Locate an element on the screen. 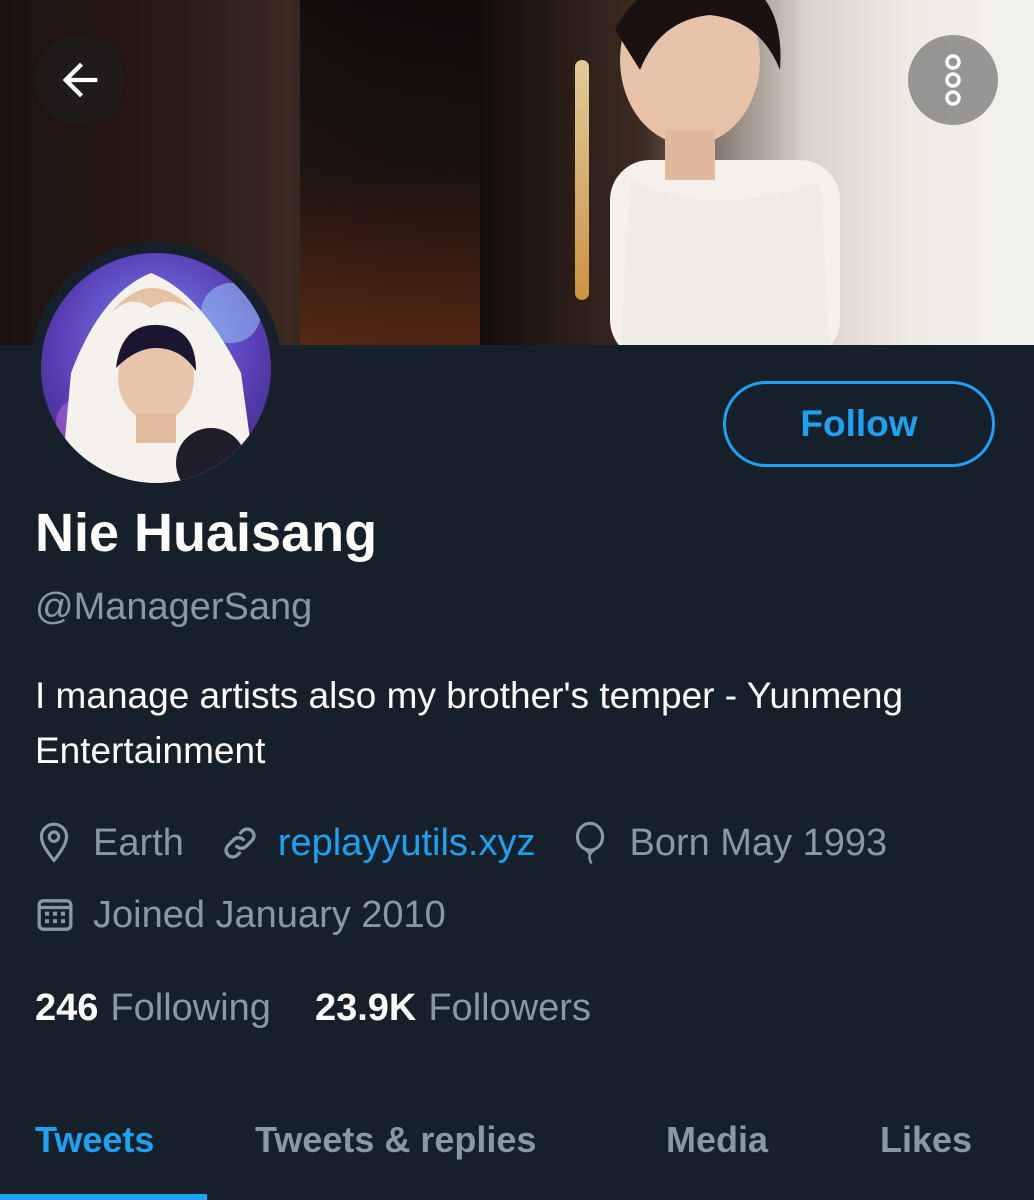  website-item: replayyutils.xyz is located at coordinates (378, 843).